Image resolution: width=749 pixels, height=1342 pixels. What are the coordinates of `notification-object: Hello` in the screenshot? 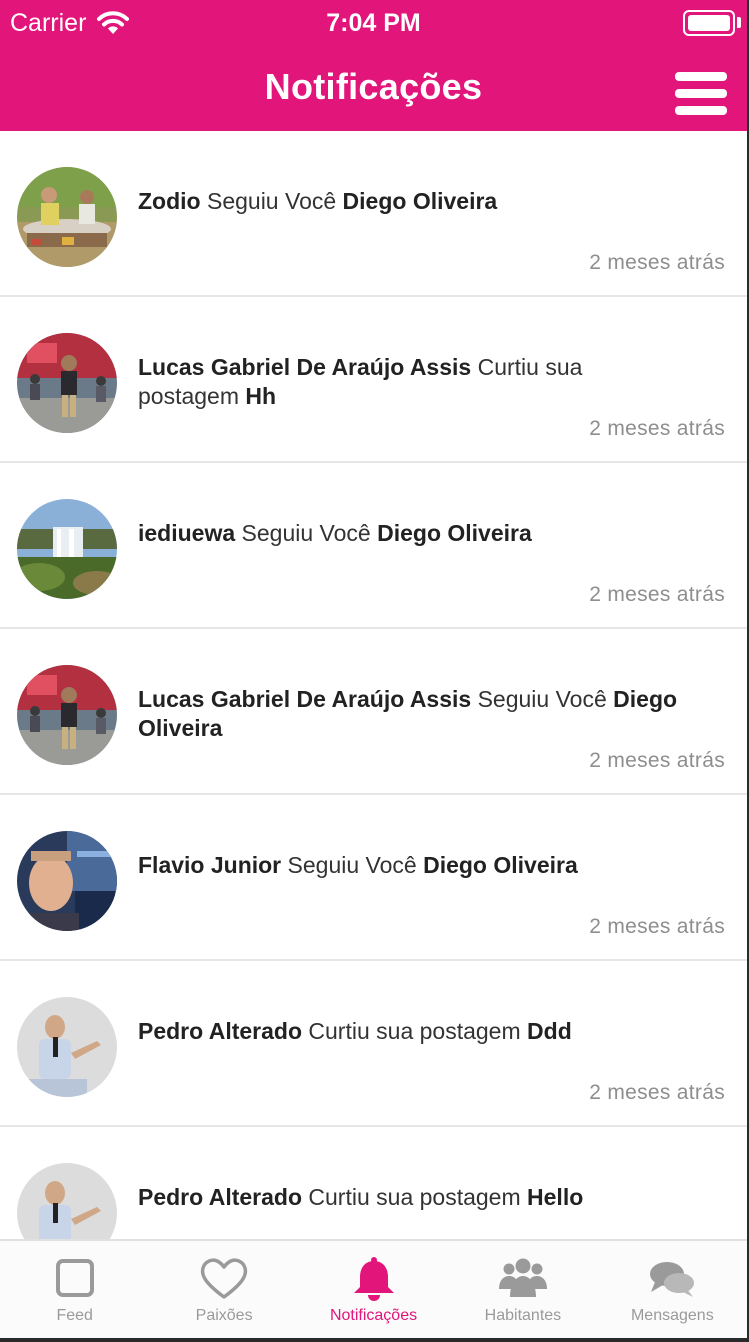 It's located at (555, 1197).